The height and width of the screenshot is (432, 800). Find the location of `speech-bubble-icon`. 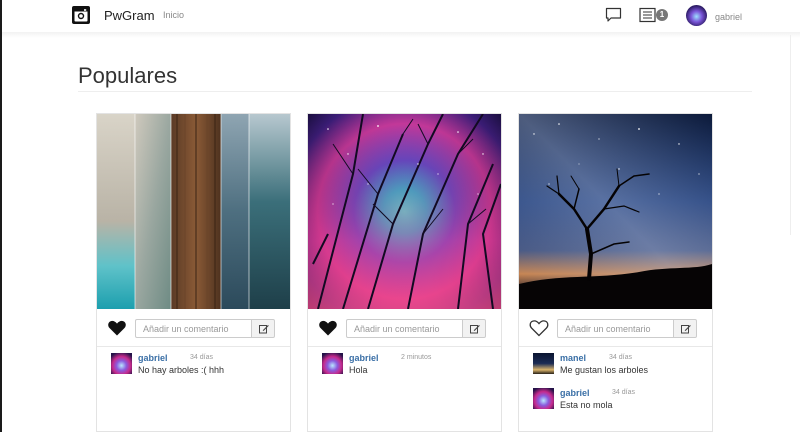

speech-bubble-icon is located at coordinates (613, 14).